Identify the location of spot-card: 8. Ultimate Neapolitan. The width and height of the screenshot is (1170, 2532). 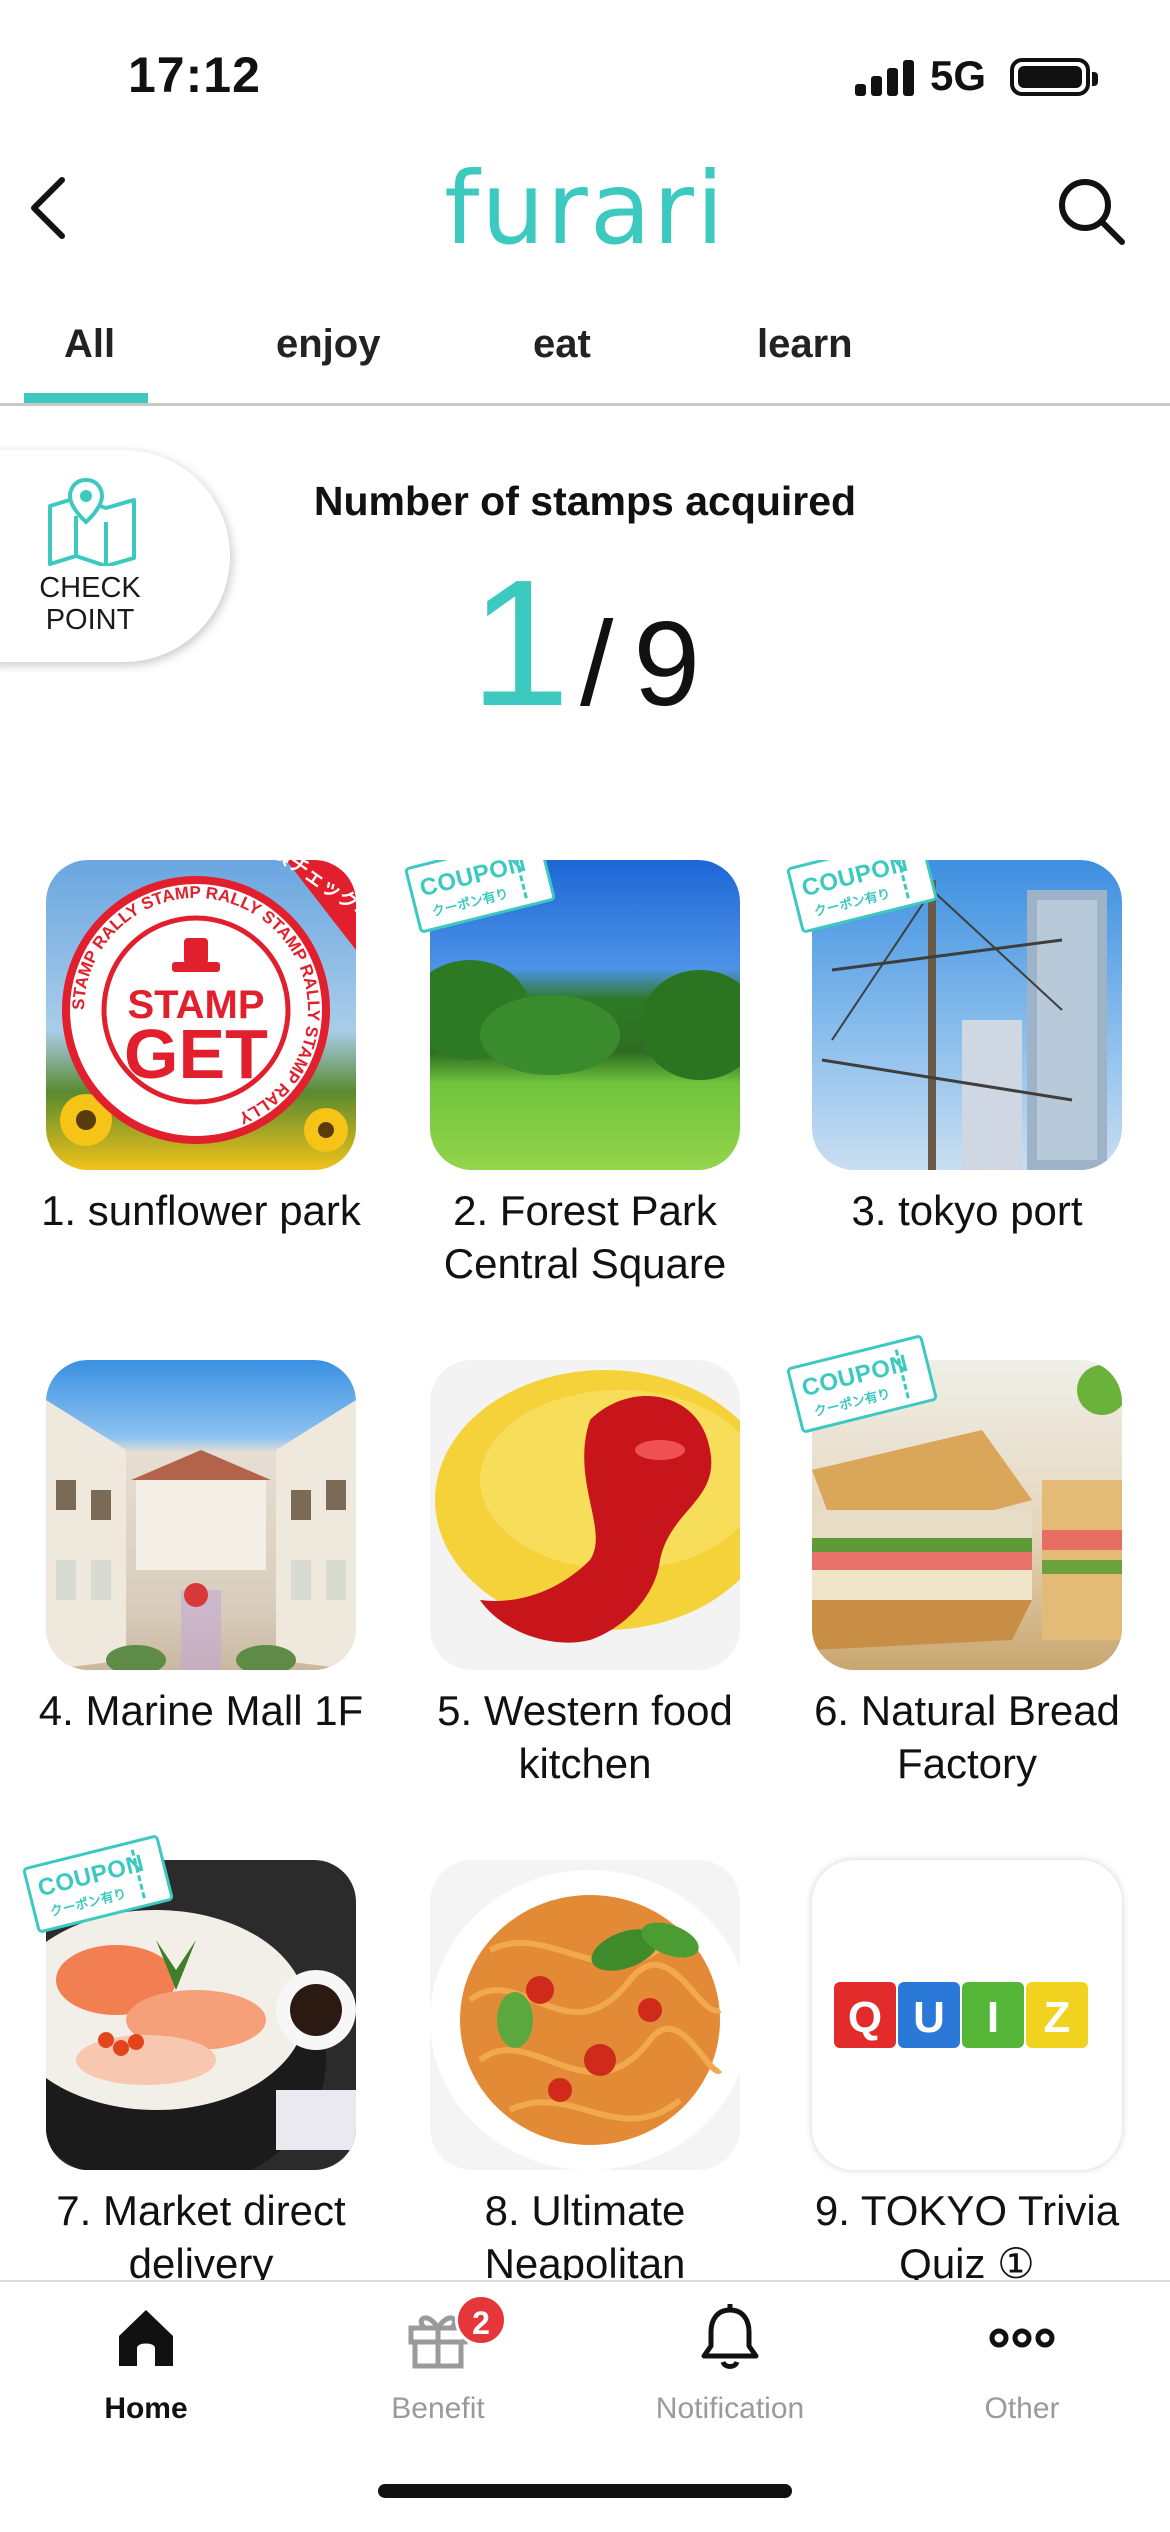
(585, 2070).